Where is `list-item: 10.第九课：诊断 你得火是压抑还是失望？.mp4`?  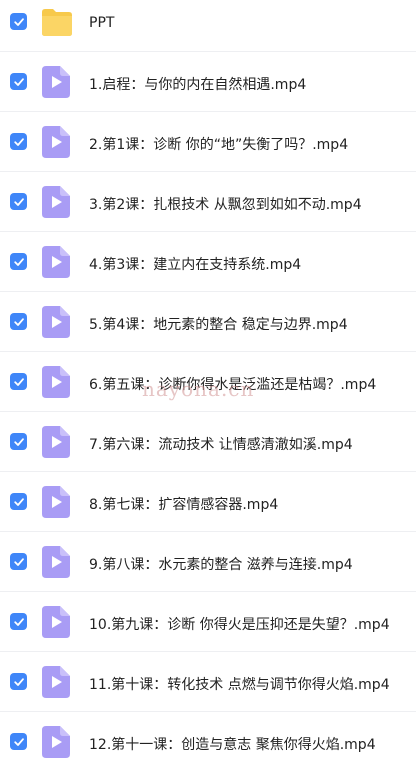 list-item: 10.第九课：诊断 你得火是压抑还是失望？.mp4 is located at coordinates (208, 622).